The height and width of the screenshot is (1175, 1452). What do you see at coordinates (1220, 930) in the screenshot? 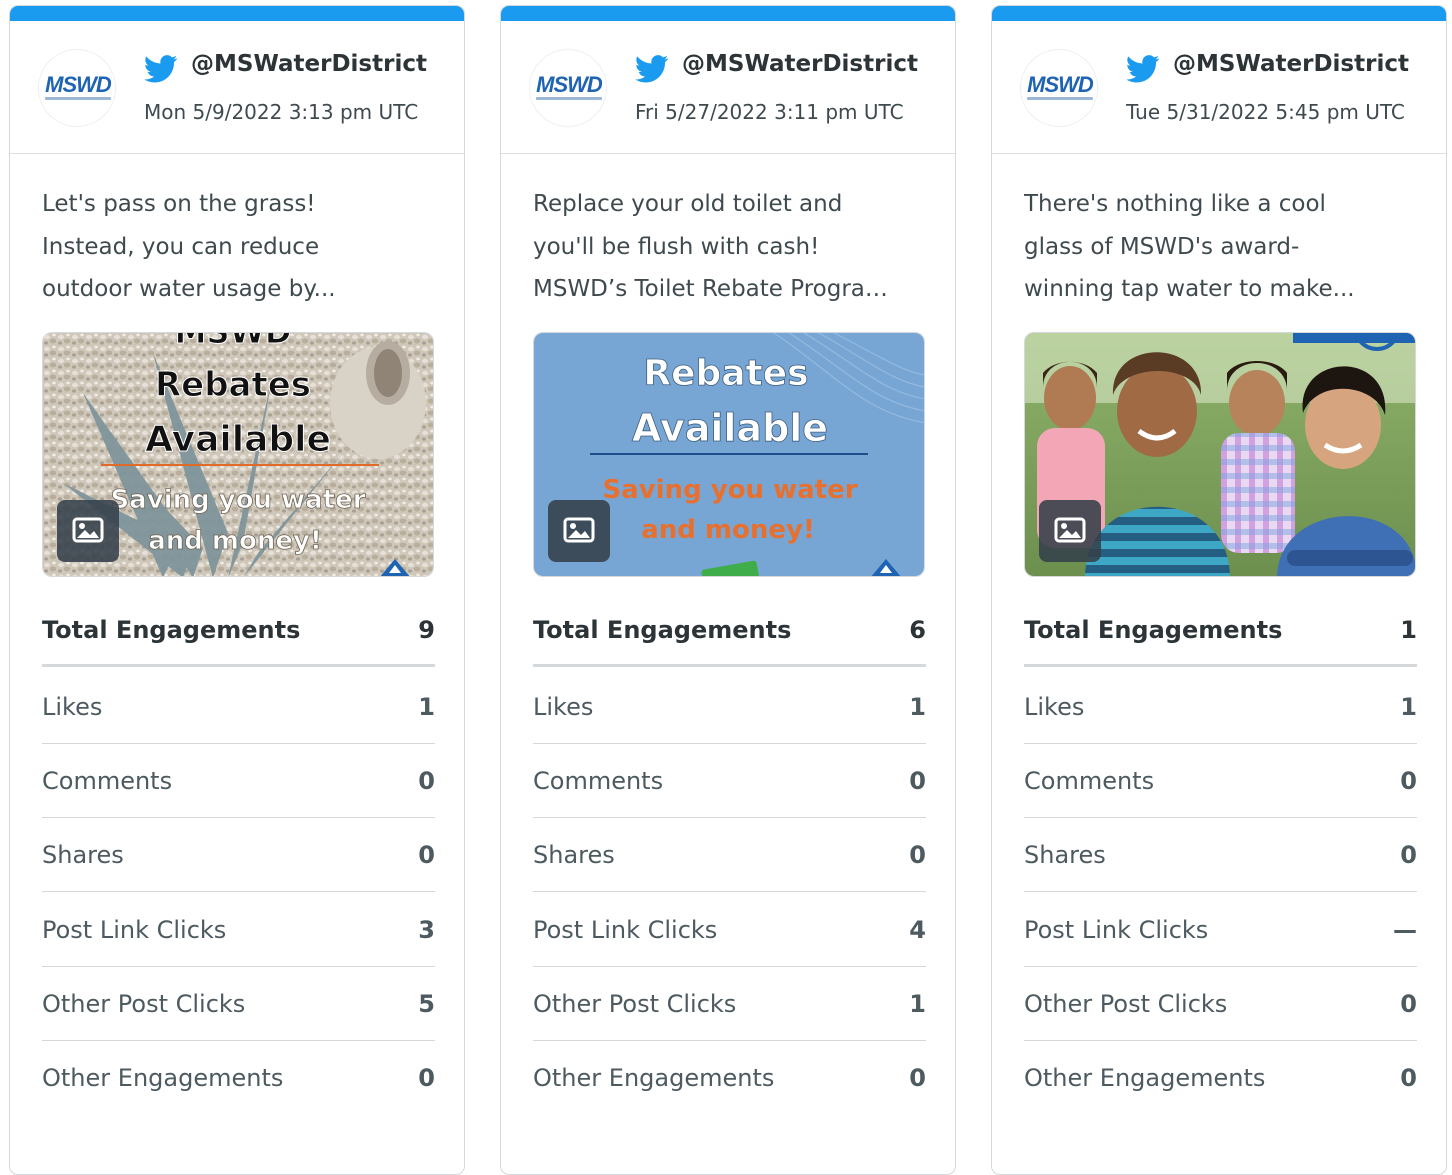
I see `metric-post-link-clicks: Post Link Clicks —` at bounding box center [1220, 930].